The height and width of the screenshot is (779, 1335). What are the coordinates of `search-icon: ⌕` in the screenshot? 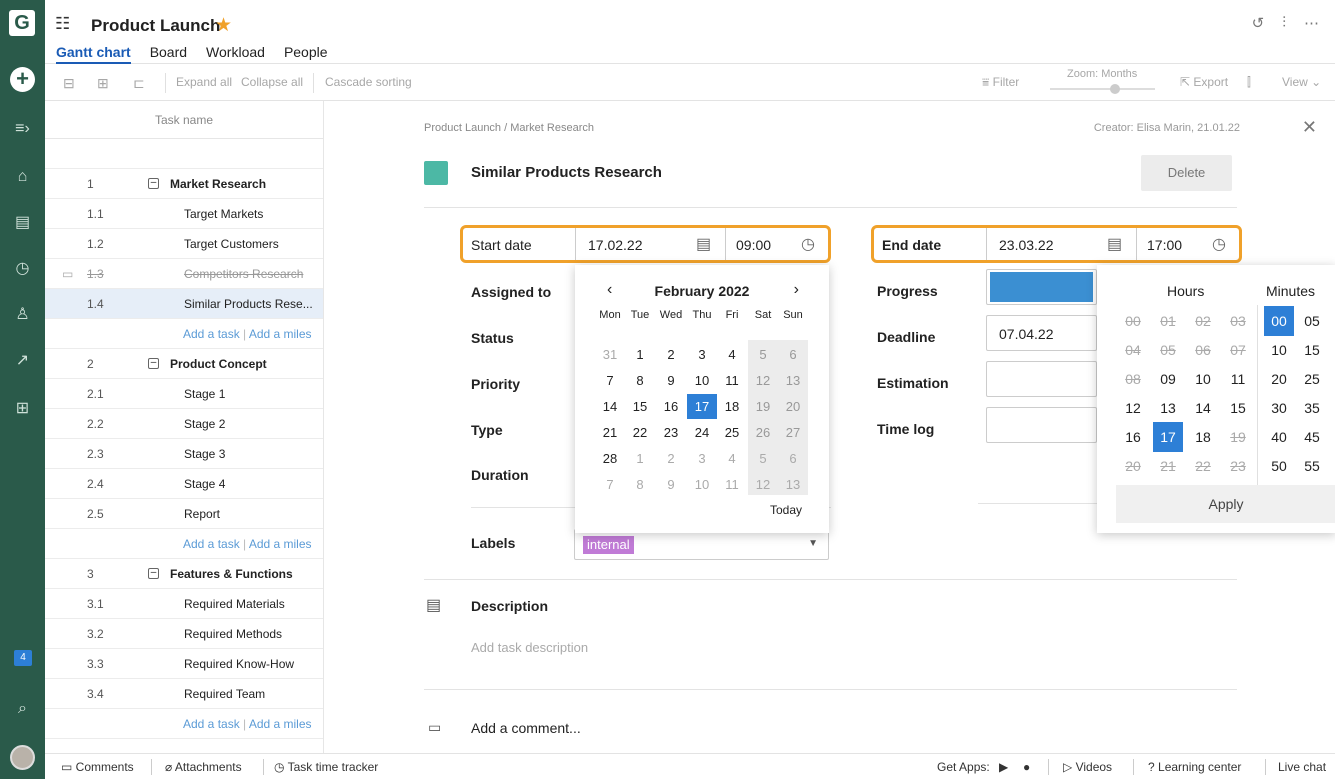 It's located at (22, 709).